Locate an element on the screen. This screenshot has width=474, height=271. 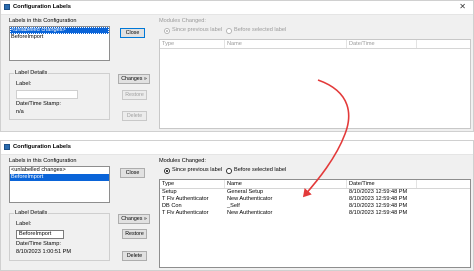
annotation-arrow is located at coordinates (326, 138).